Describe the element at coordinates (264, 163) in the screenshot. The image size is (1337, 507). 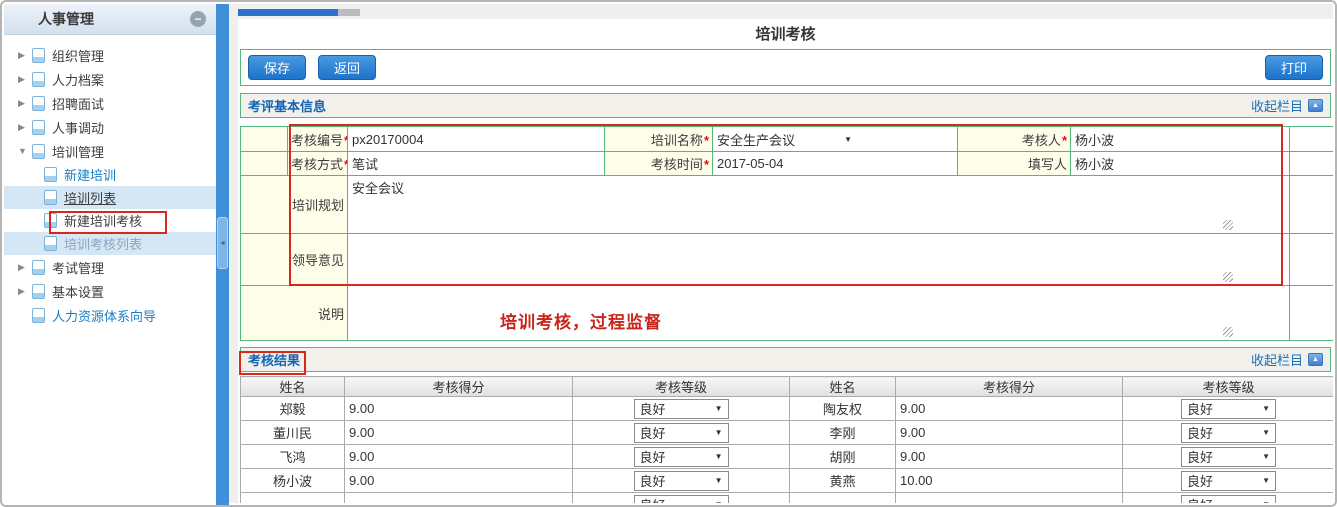
I see `form-gutter-cell` at that location.